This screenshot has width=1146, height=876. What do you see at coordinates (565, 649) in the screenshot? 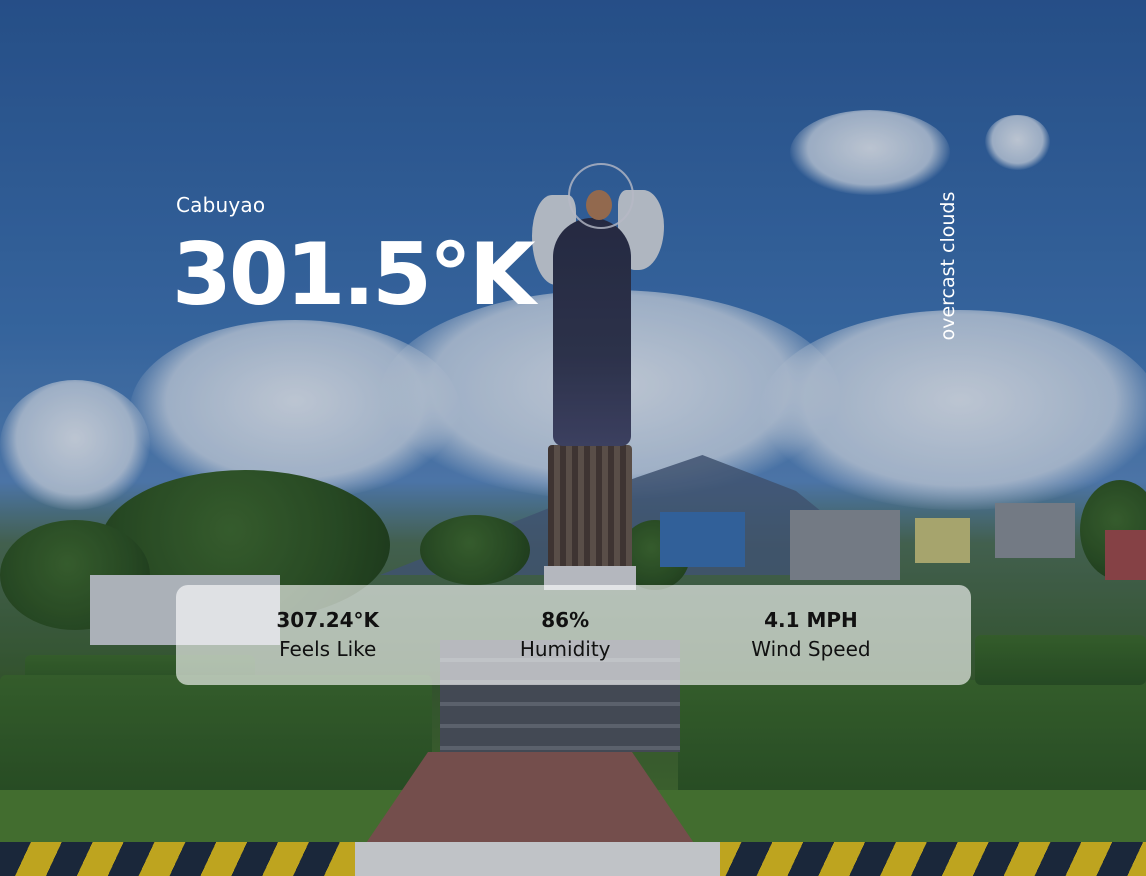
I see `humidity-label: Humidity` at bounding box center [565, 649].